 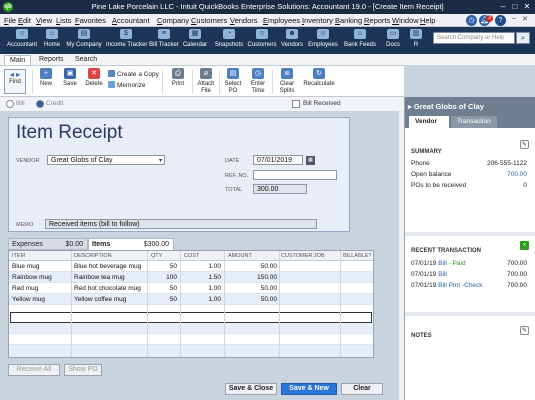 What do you see at coordinates (377, 20) in the screenshot?
I see `menu-reports: Reports` at bounding box center [377, 20].